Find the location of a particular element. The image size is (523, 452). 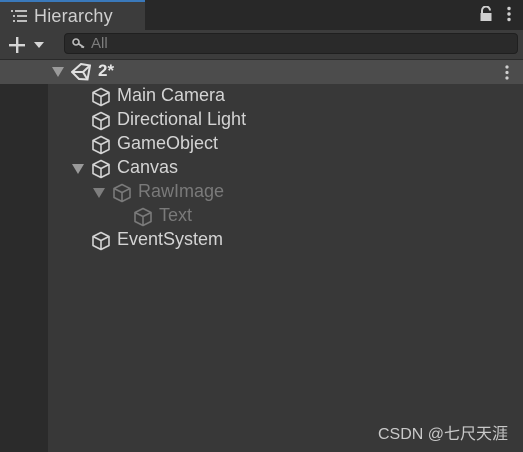

plus-icon is located at coordinates (17, 45).